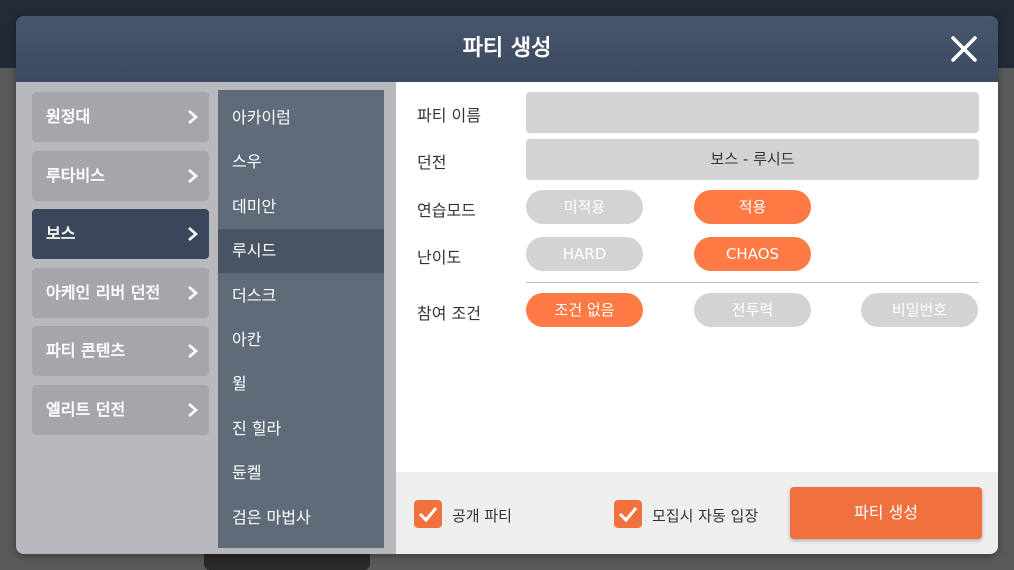 The width and height of the screenshot is (1014, 570). What do you see at coordinates (120, 176) in the screenshot?
I see `category-lutabis: 루타비스` at bounding box center [120, 176].